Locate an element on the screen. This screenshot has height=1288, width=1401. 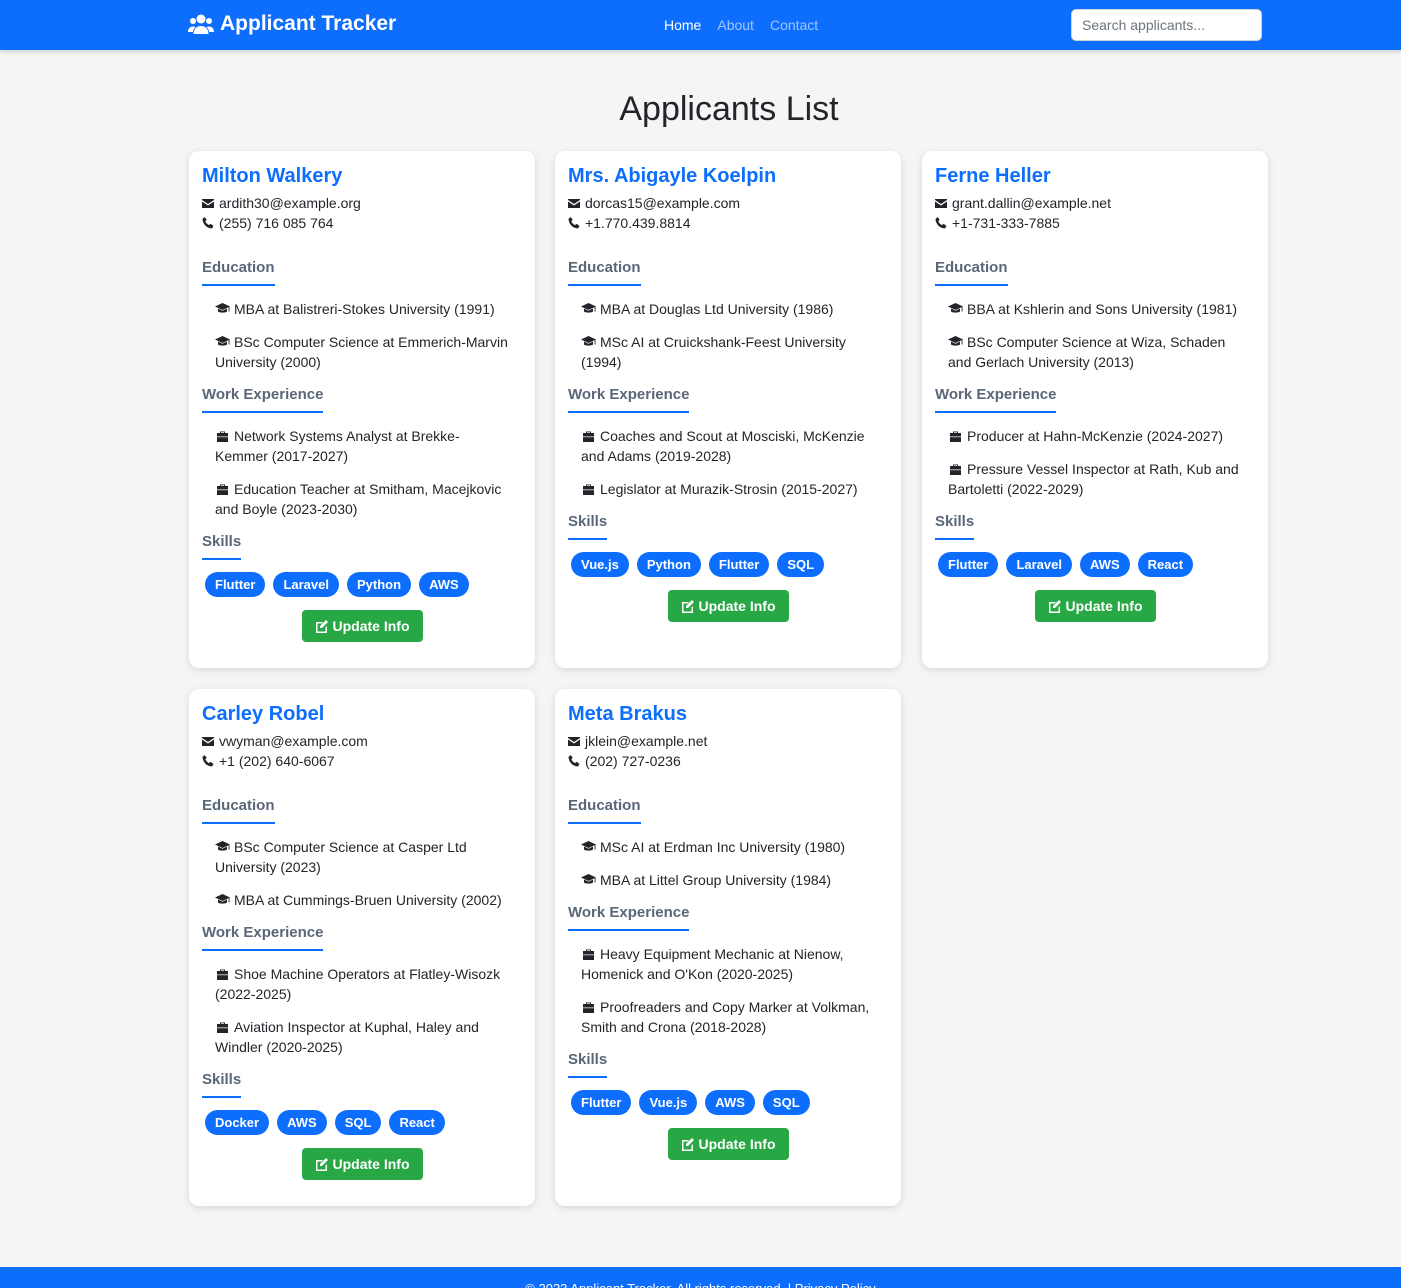
email-row: dorcas15@example.com is located at coordinates (728, 203).